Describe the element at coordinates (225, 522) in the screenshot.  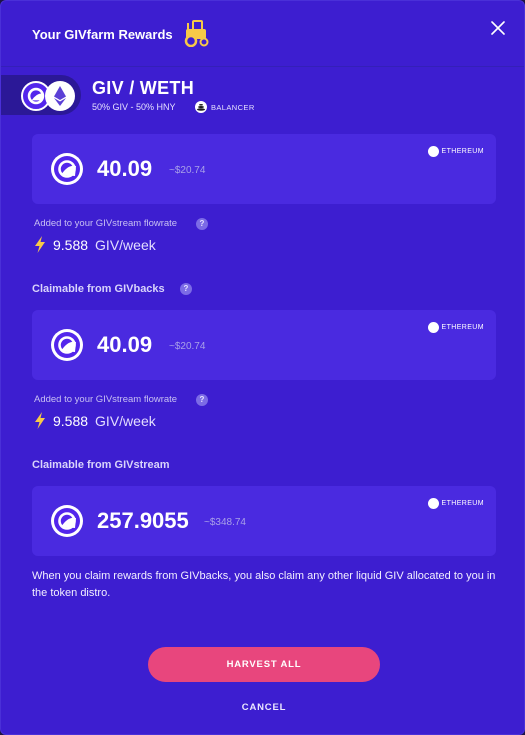
I see `reward-usd-value: ~$348.74` at that location.